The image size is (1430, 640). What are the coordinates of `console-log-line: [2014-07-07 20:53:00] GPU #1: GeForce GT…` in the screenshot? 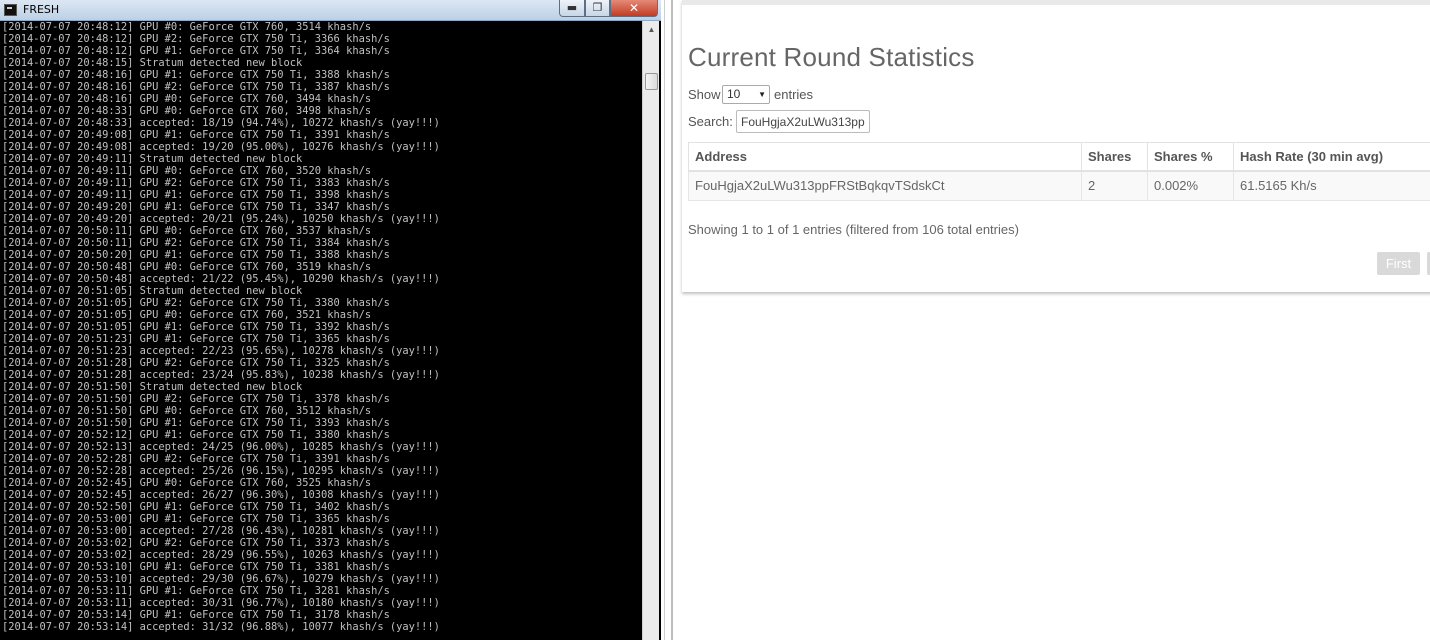 It's located at (196, 519).